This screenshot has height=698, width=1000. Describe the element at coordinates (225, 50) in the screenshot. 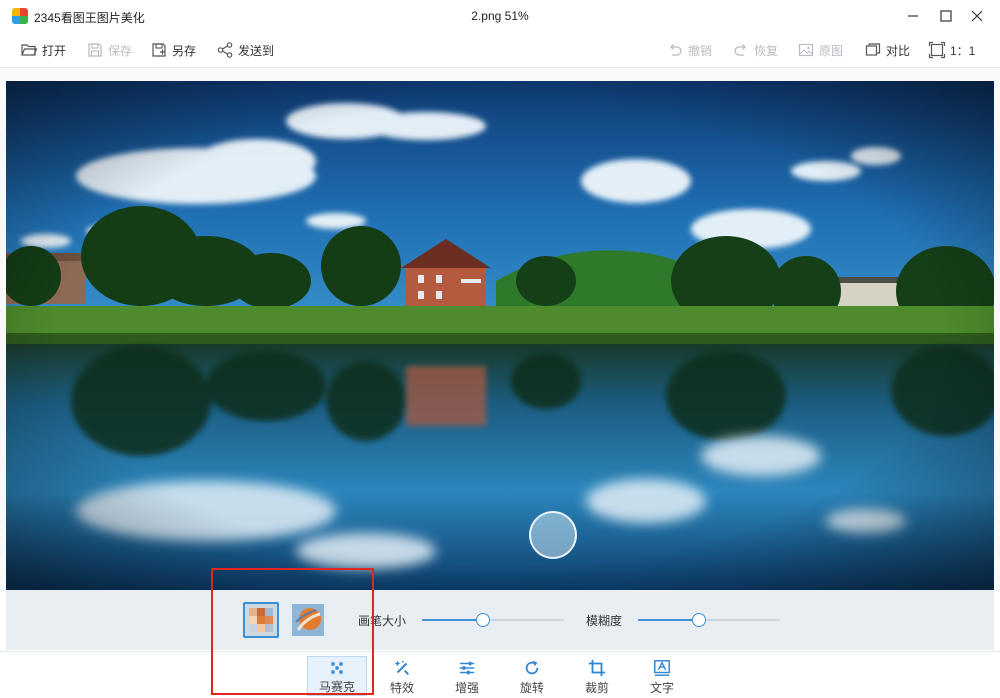

I see `share-icon` at that location.